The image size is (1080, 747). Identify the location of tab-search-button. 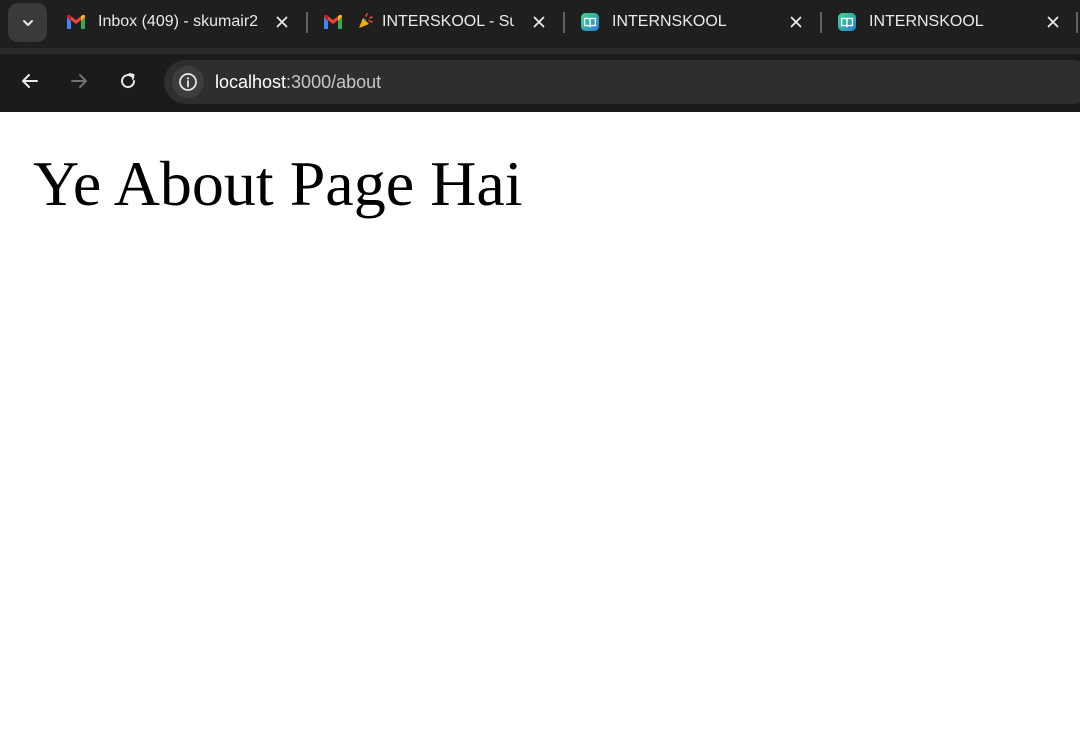
(27, 22).